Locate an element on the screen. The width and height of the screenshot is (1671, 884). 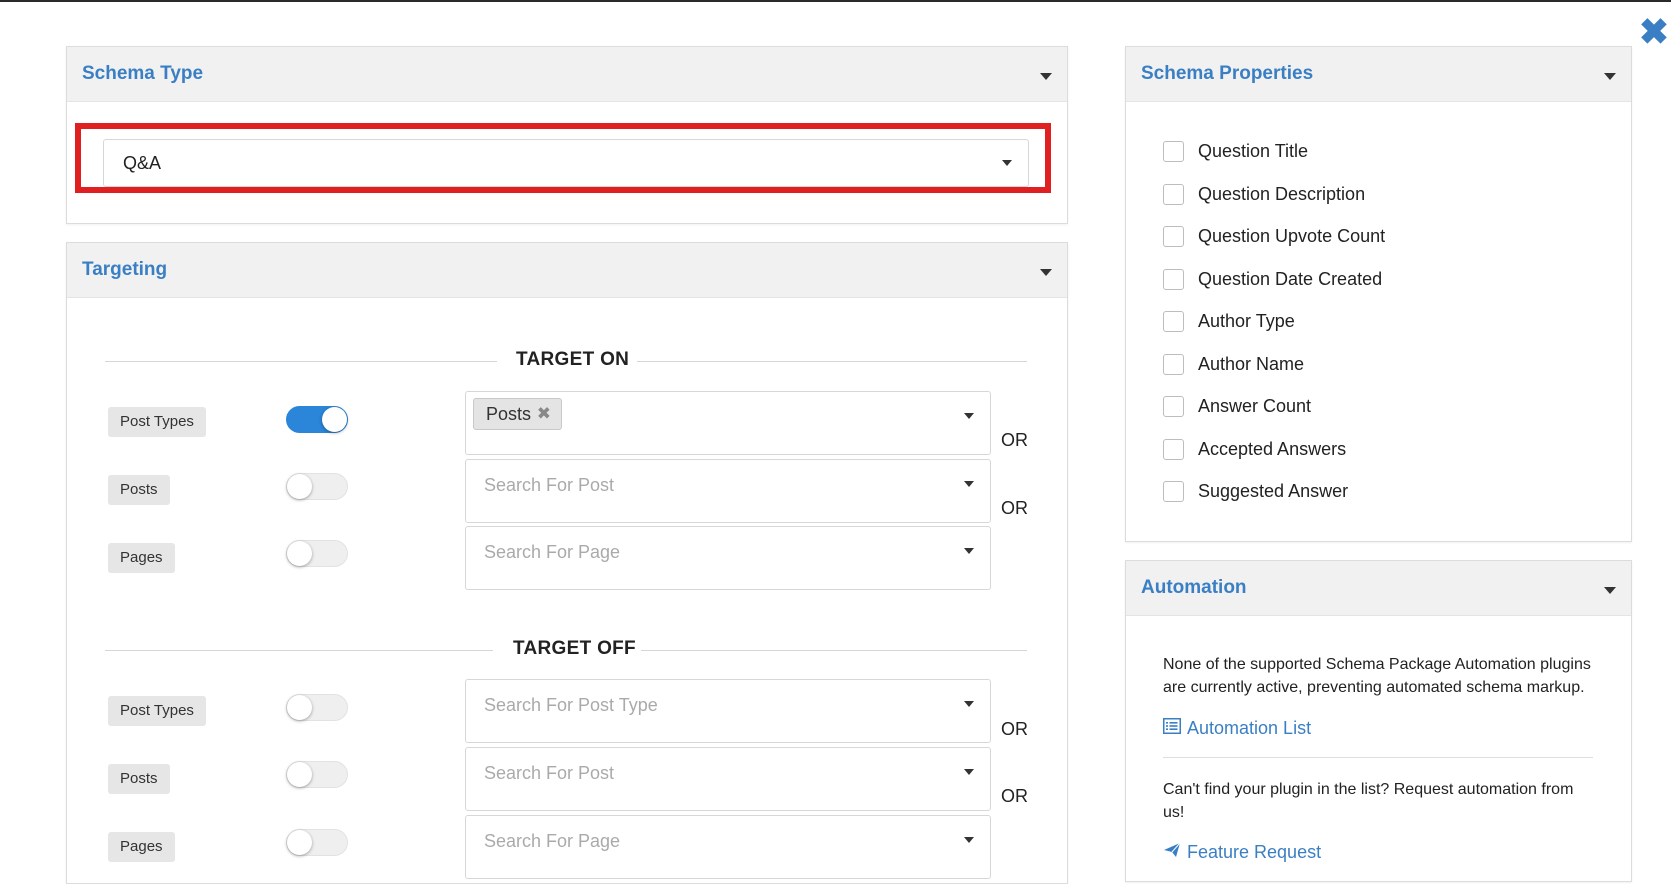
automation-list-label: Automation List is located at coordinates (1249, 728).